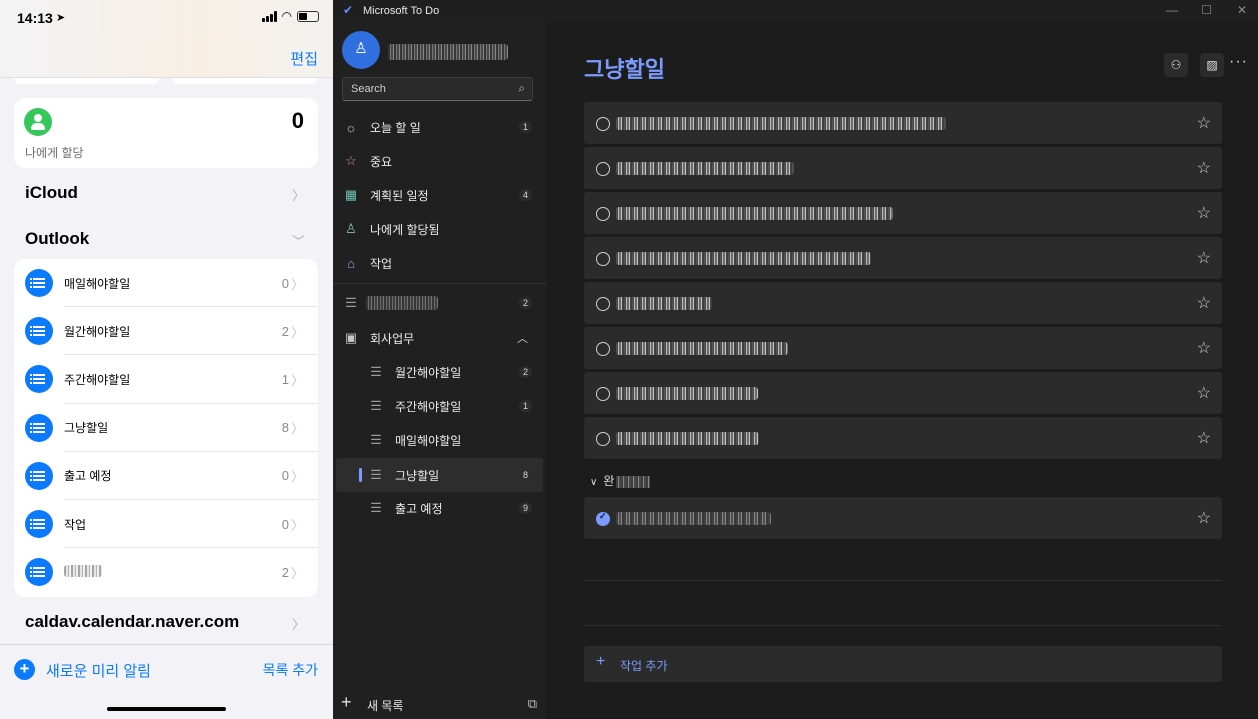 This screenshot has height=719, width=1258. What do you see at coordinates (304, 58) in the screenshot?
I see `edit-button: 편집` at bounding box center [304, 58].